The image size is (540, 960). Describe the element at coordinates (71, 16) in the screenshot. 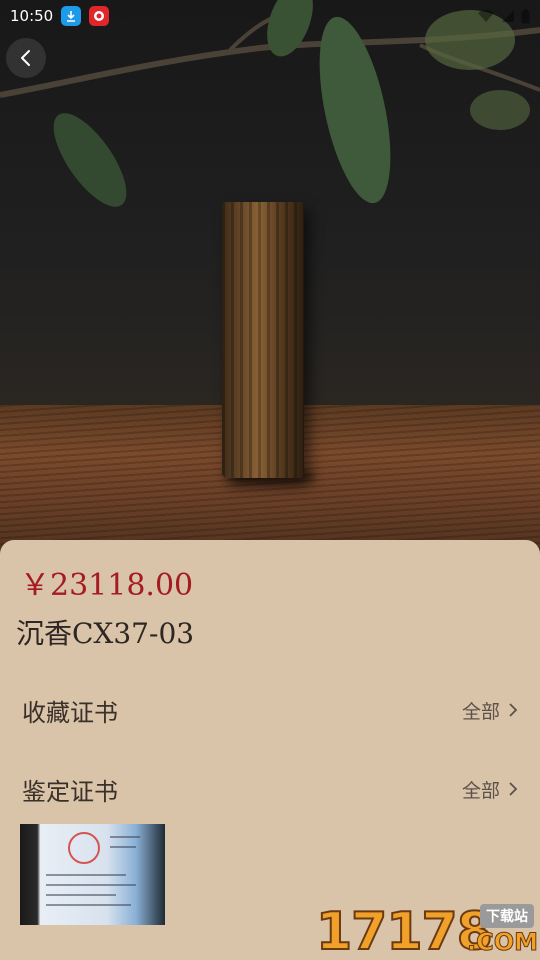

I see `download-icon` at that location.